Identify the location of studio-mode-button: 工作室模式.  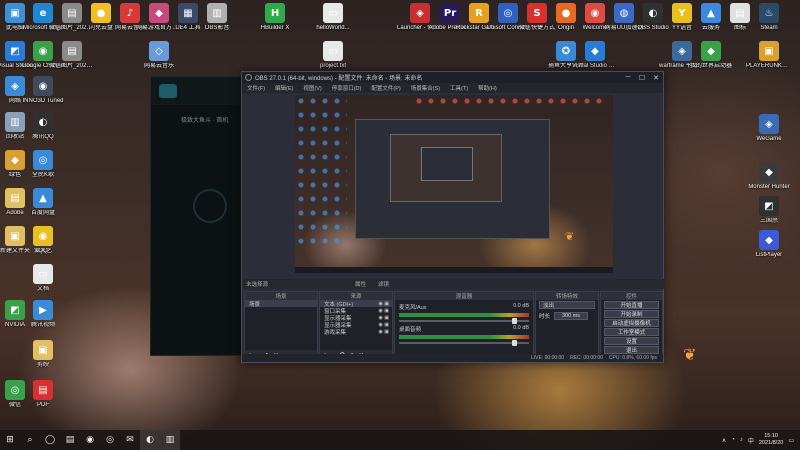
(631, 332).